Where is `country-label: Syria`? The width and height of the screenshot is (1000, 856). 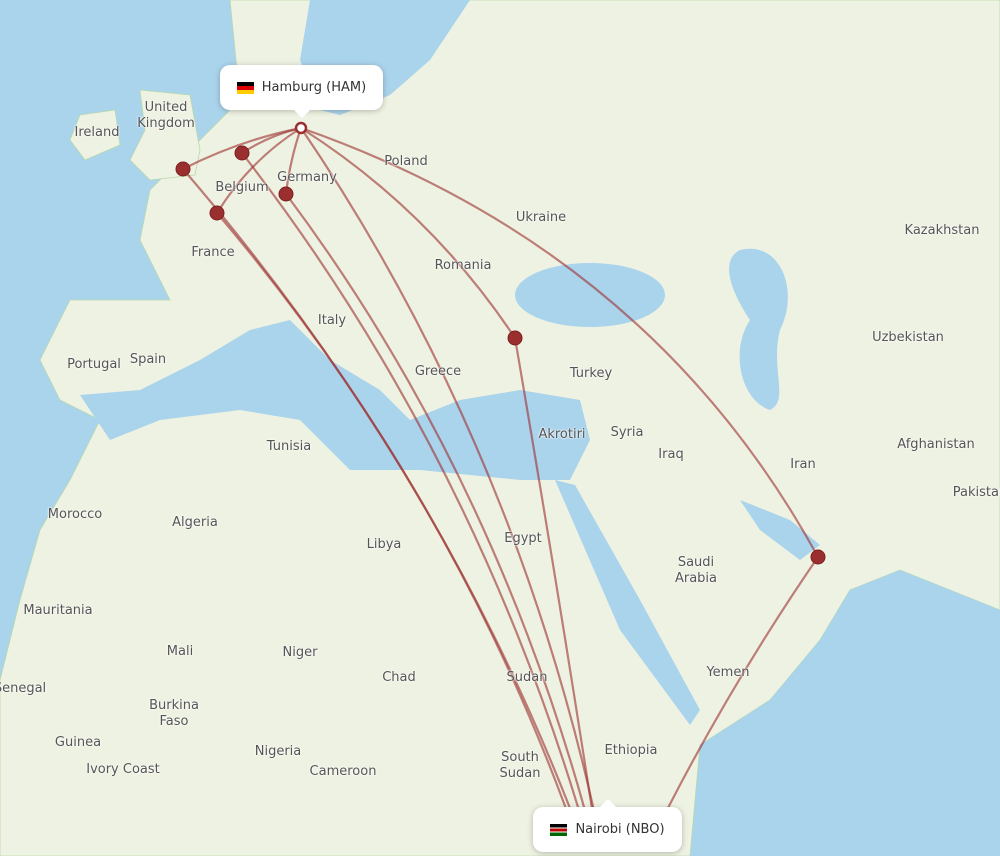
country-label: Syria is located at coordinates (627, 432).